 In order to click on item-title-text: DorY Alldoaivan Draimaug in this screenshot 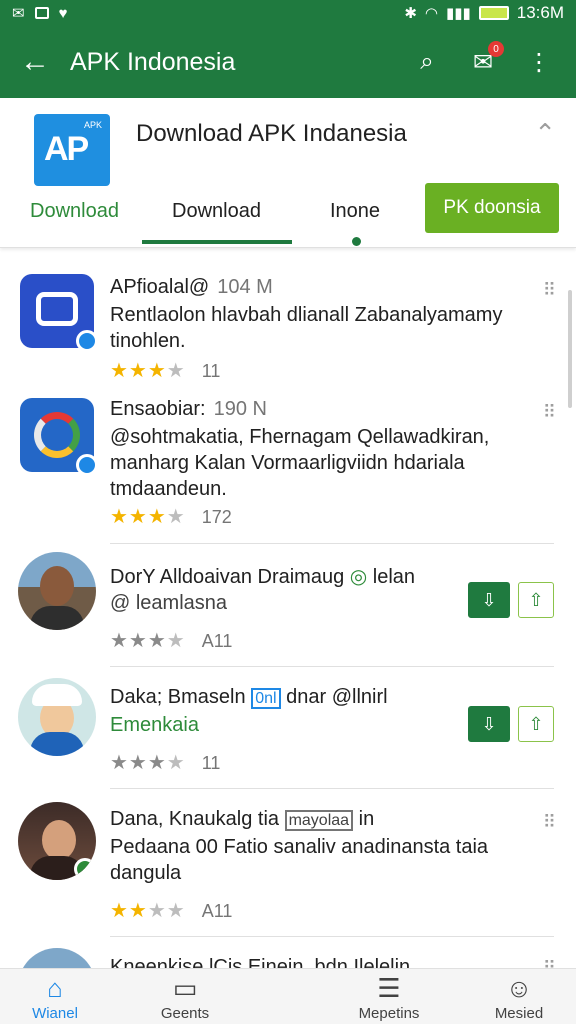, I will do `click(227, 577)`.